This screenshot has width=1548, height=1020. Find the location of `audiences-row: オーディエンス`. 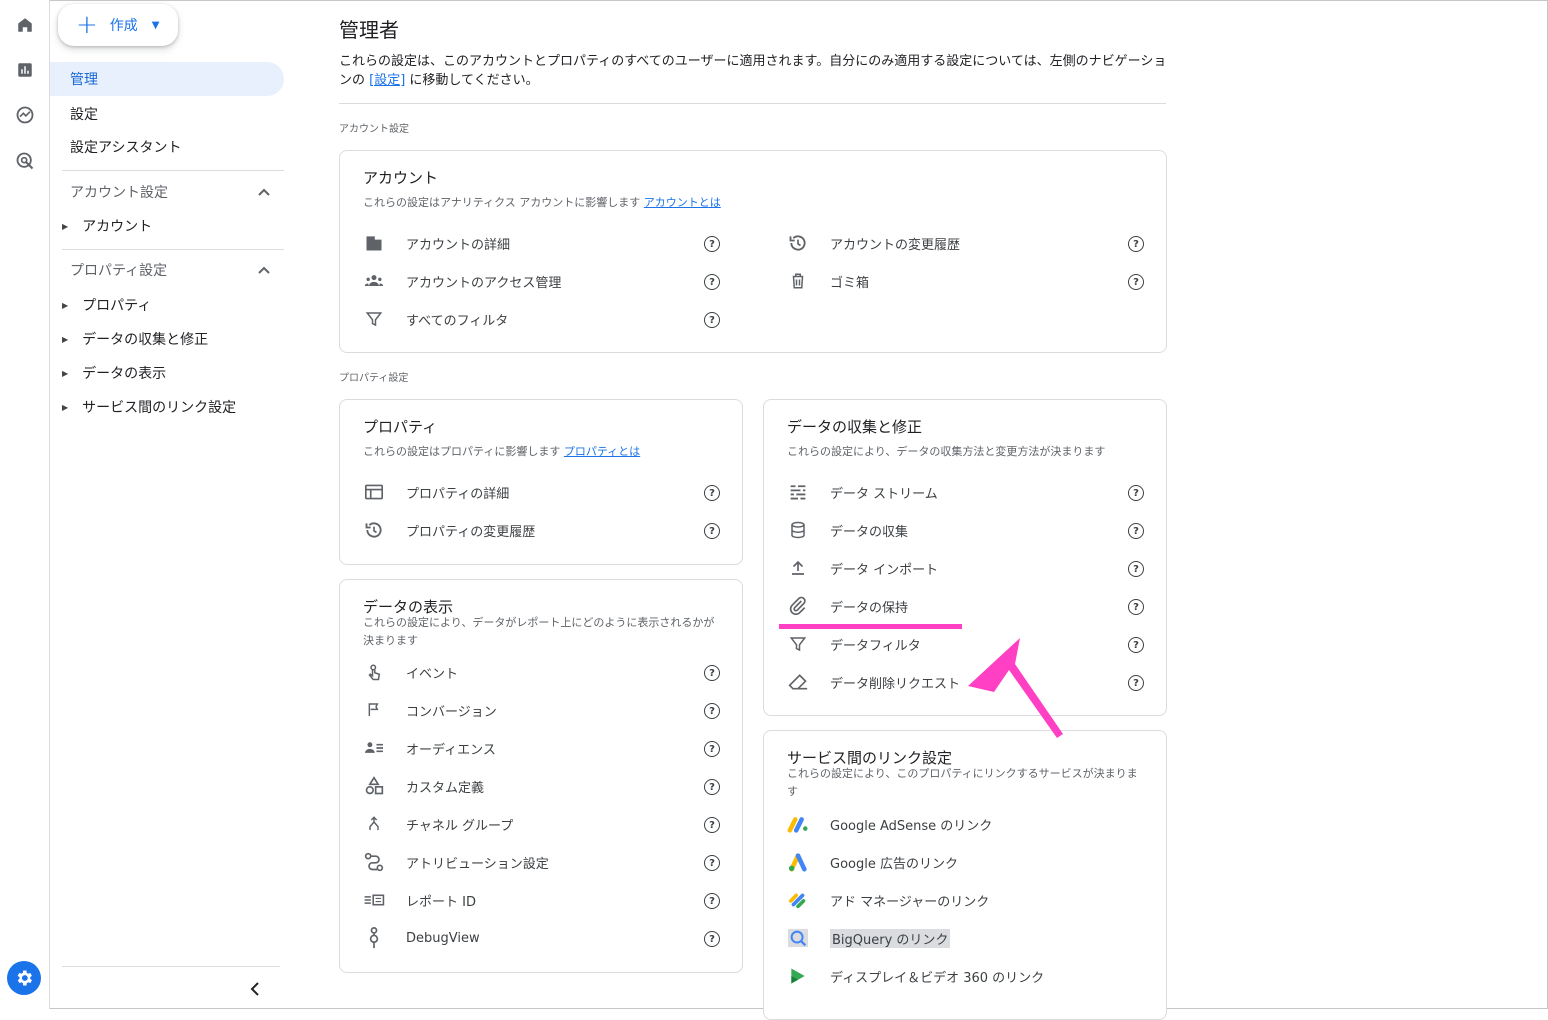

audiences-row: オーディエンス is located at coordinates (429, 748).